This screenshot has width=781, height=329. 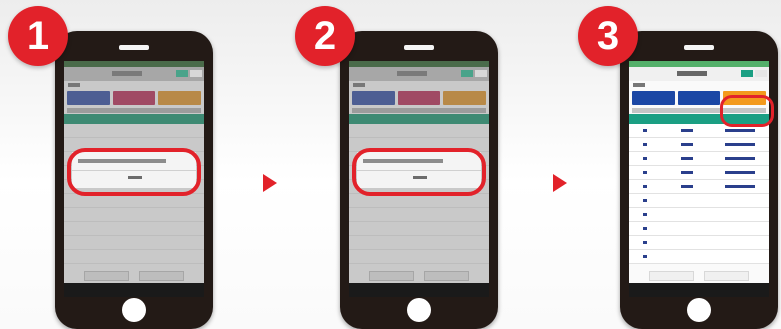 I want to click on table-rows, so click(x=699, y=194).